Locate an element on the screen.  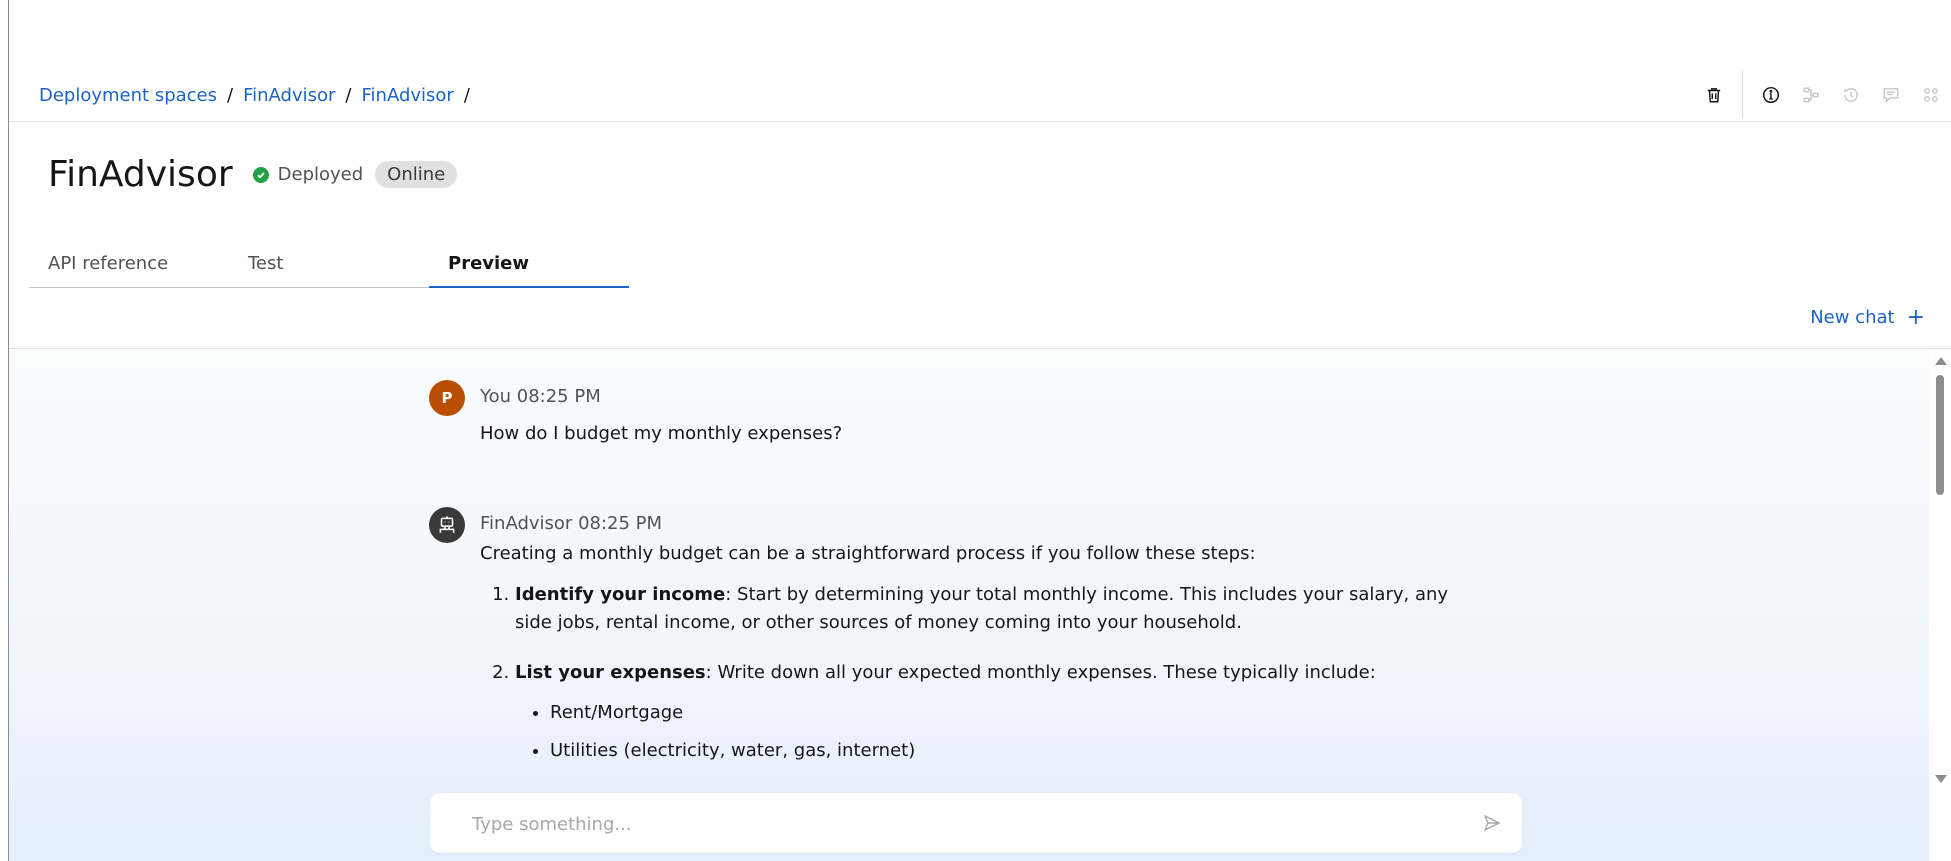
tab-list: API reference Test Preview is located at coordinates (329, 269).